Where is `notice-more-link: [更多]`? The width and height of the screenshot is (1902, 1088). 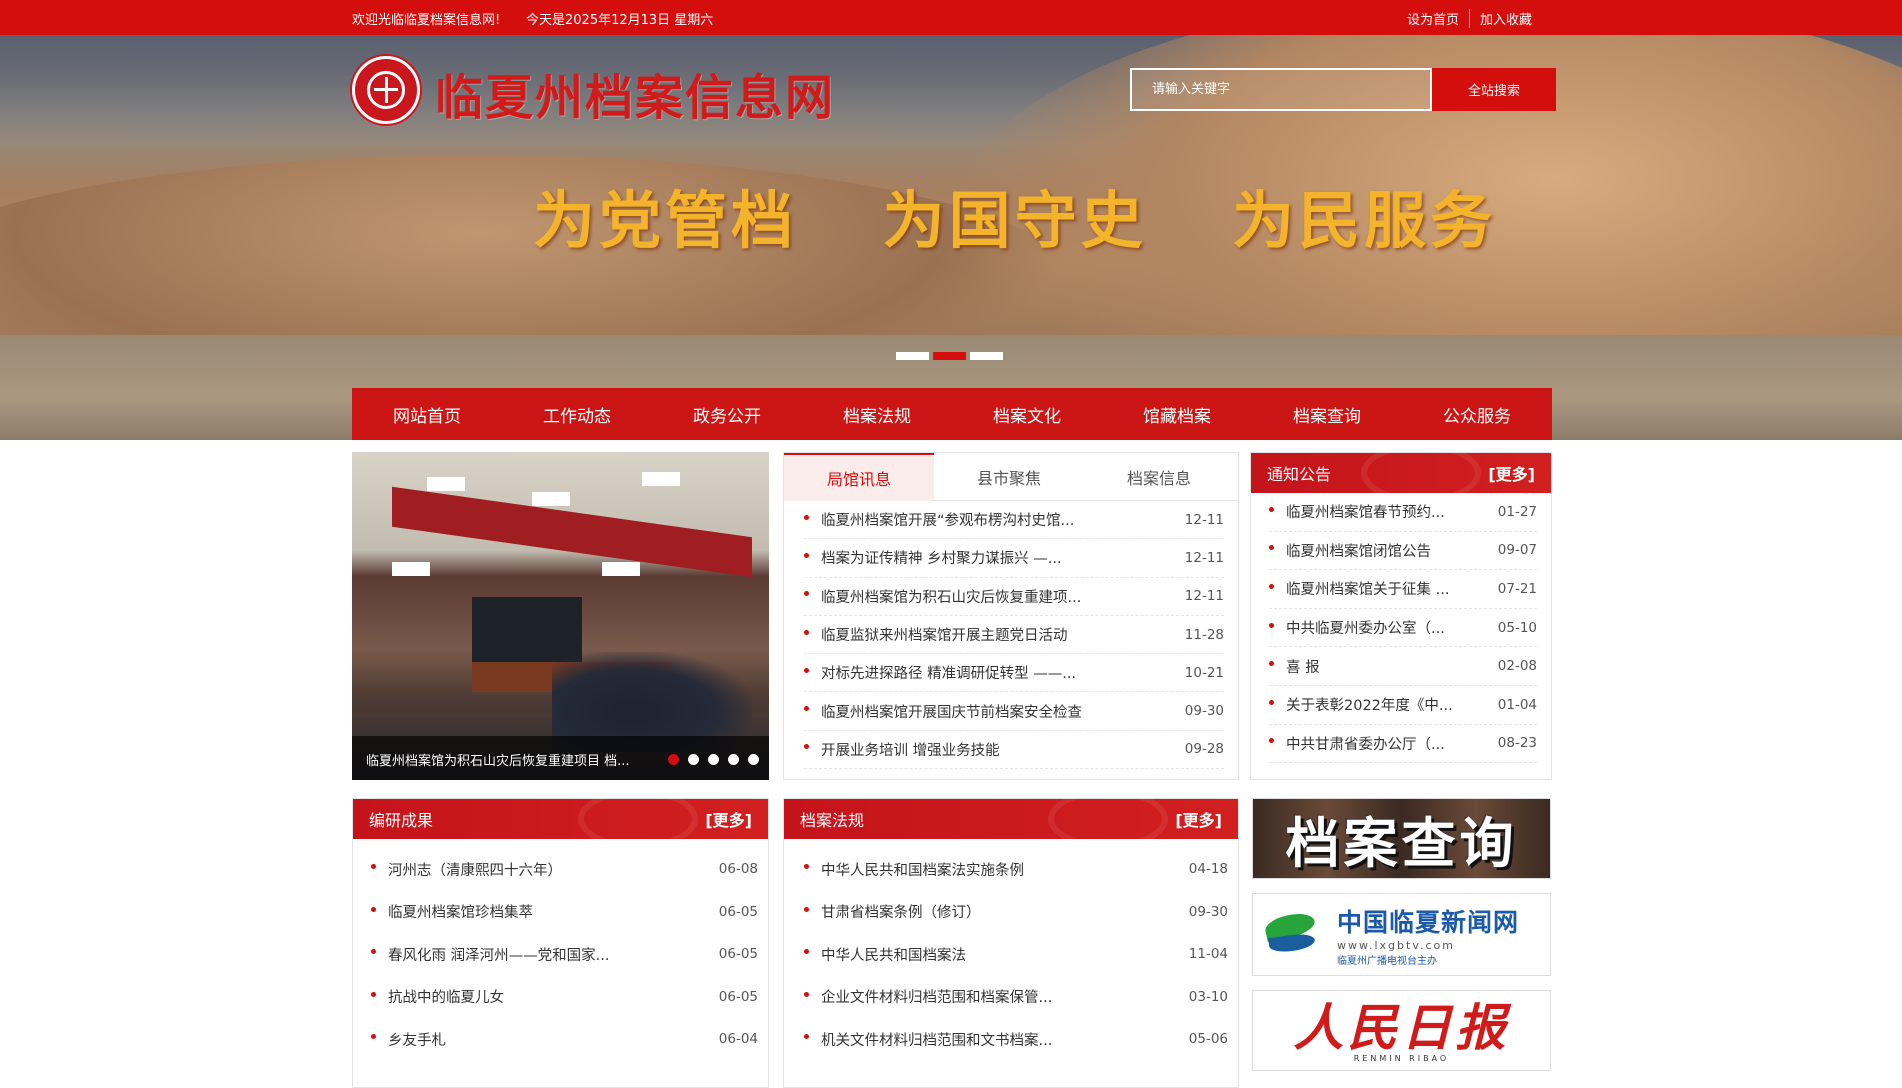 notice-more-link: [更多] is located at coordinates (1511, 473).